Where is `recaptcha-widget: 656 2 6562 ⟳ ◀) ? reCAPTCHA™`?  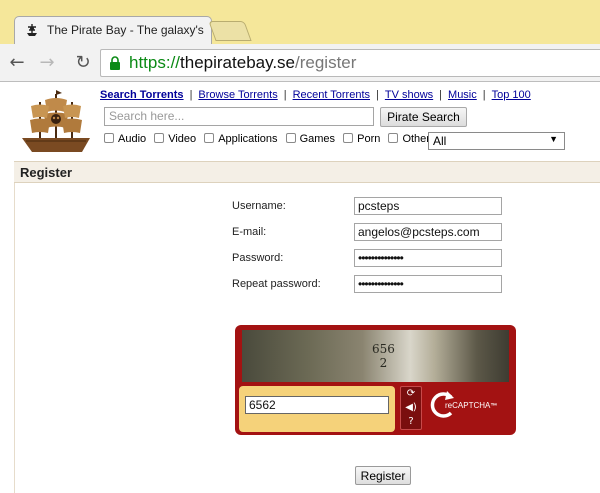
recaptcha-widget: 656 2 6562 ⟳ ◀) ? reCAPTCHA™ is located at coordinates (375, 380).